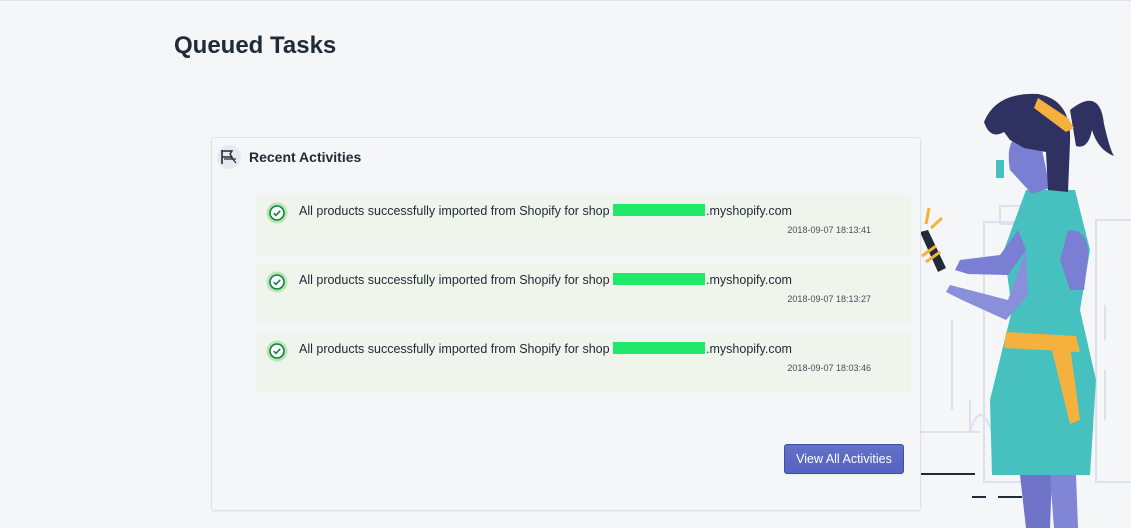  I want to click on top-divider, so click(565, 0).